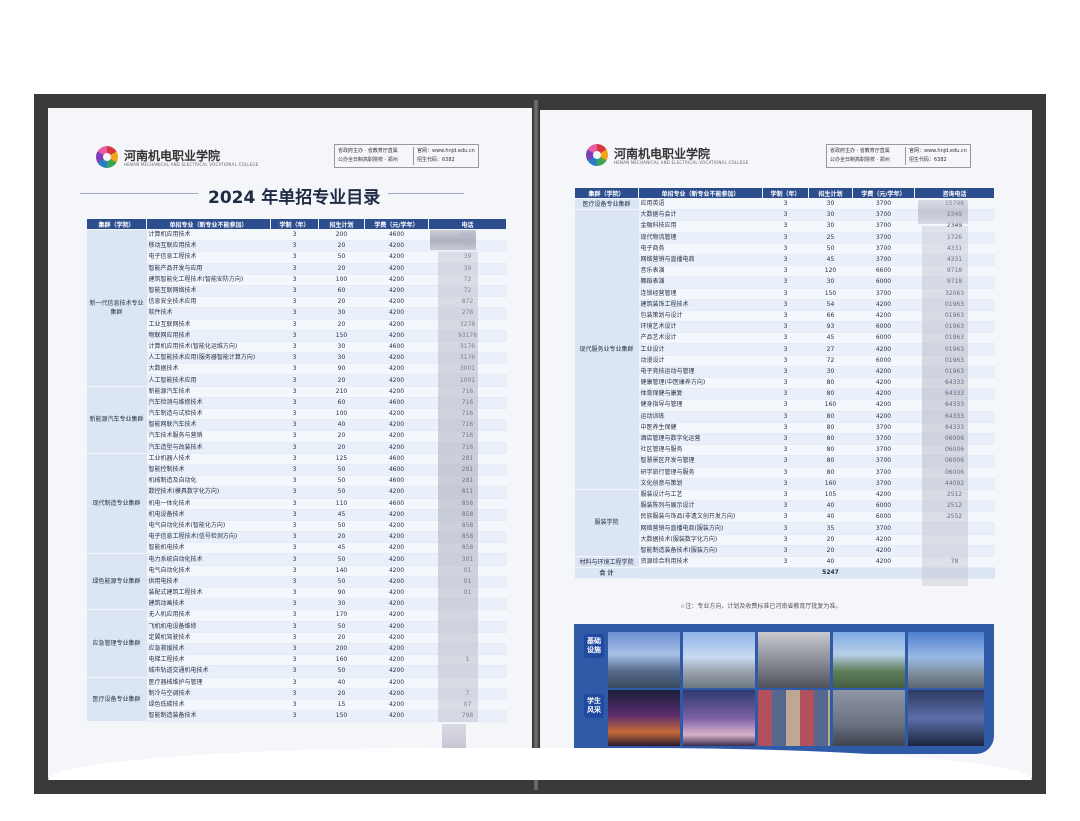 This screenshot has width=1080, height=821. I want to click on major-name: 电气自动化技术, so click(208, 571).